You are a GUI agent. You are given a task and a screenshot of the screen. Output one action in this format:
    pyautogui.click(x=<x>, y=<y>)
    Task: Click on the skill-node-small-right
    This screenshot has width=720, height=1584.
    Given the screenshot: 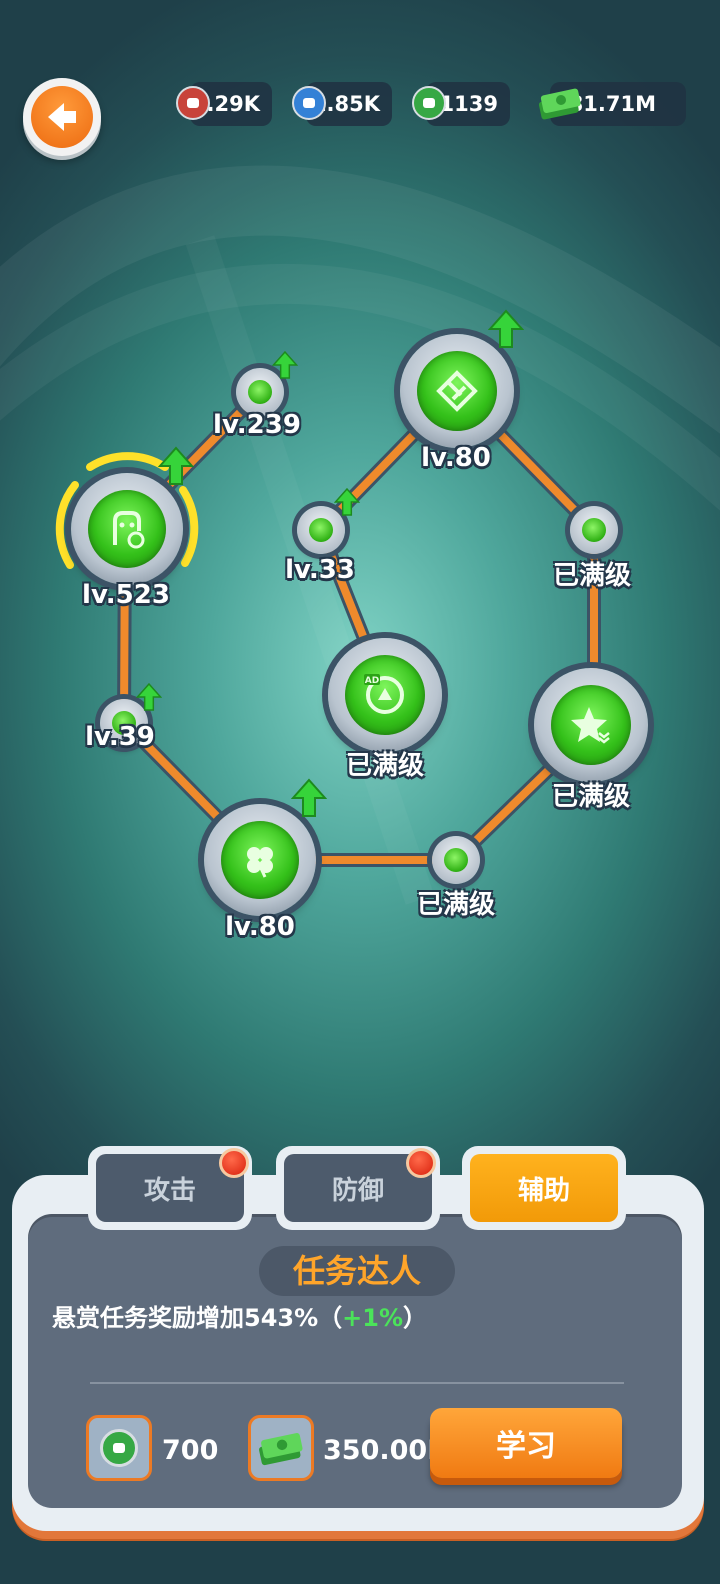 What is the action you would take?
    pyautogui.click(x=594, y=530)
    